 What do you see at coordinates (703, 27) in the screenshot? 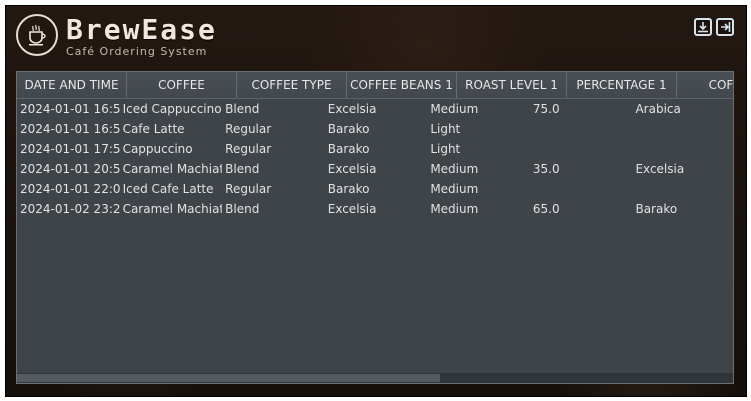
I see `download-icon` at bounding box center [703, 27].